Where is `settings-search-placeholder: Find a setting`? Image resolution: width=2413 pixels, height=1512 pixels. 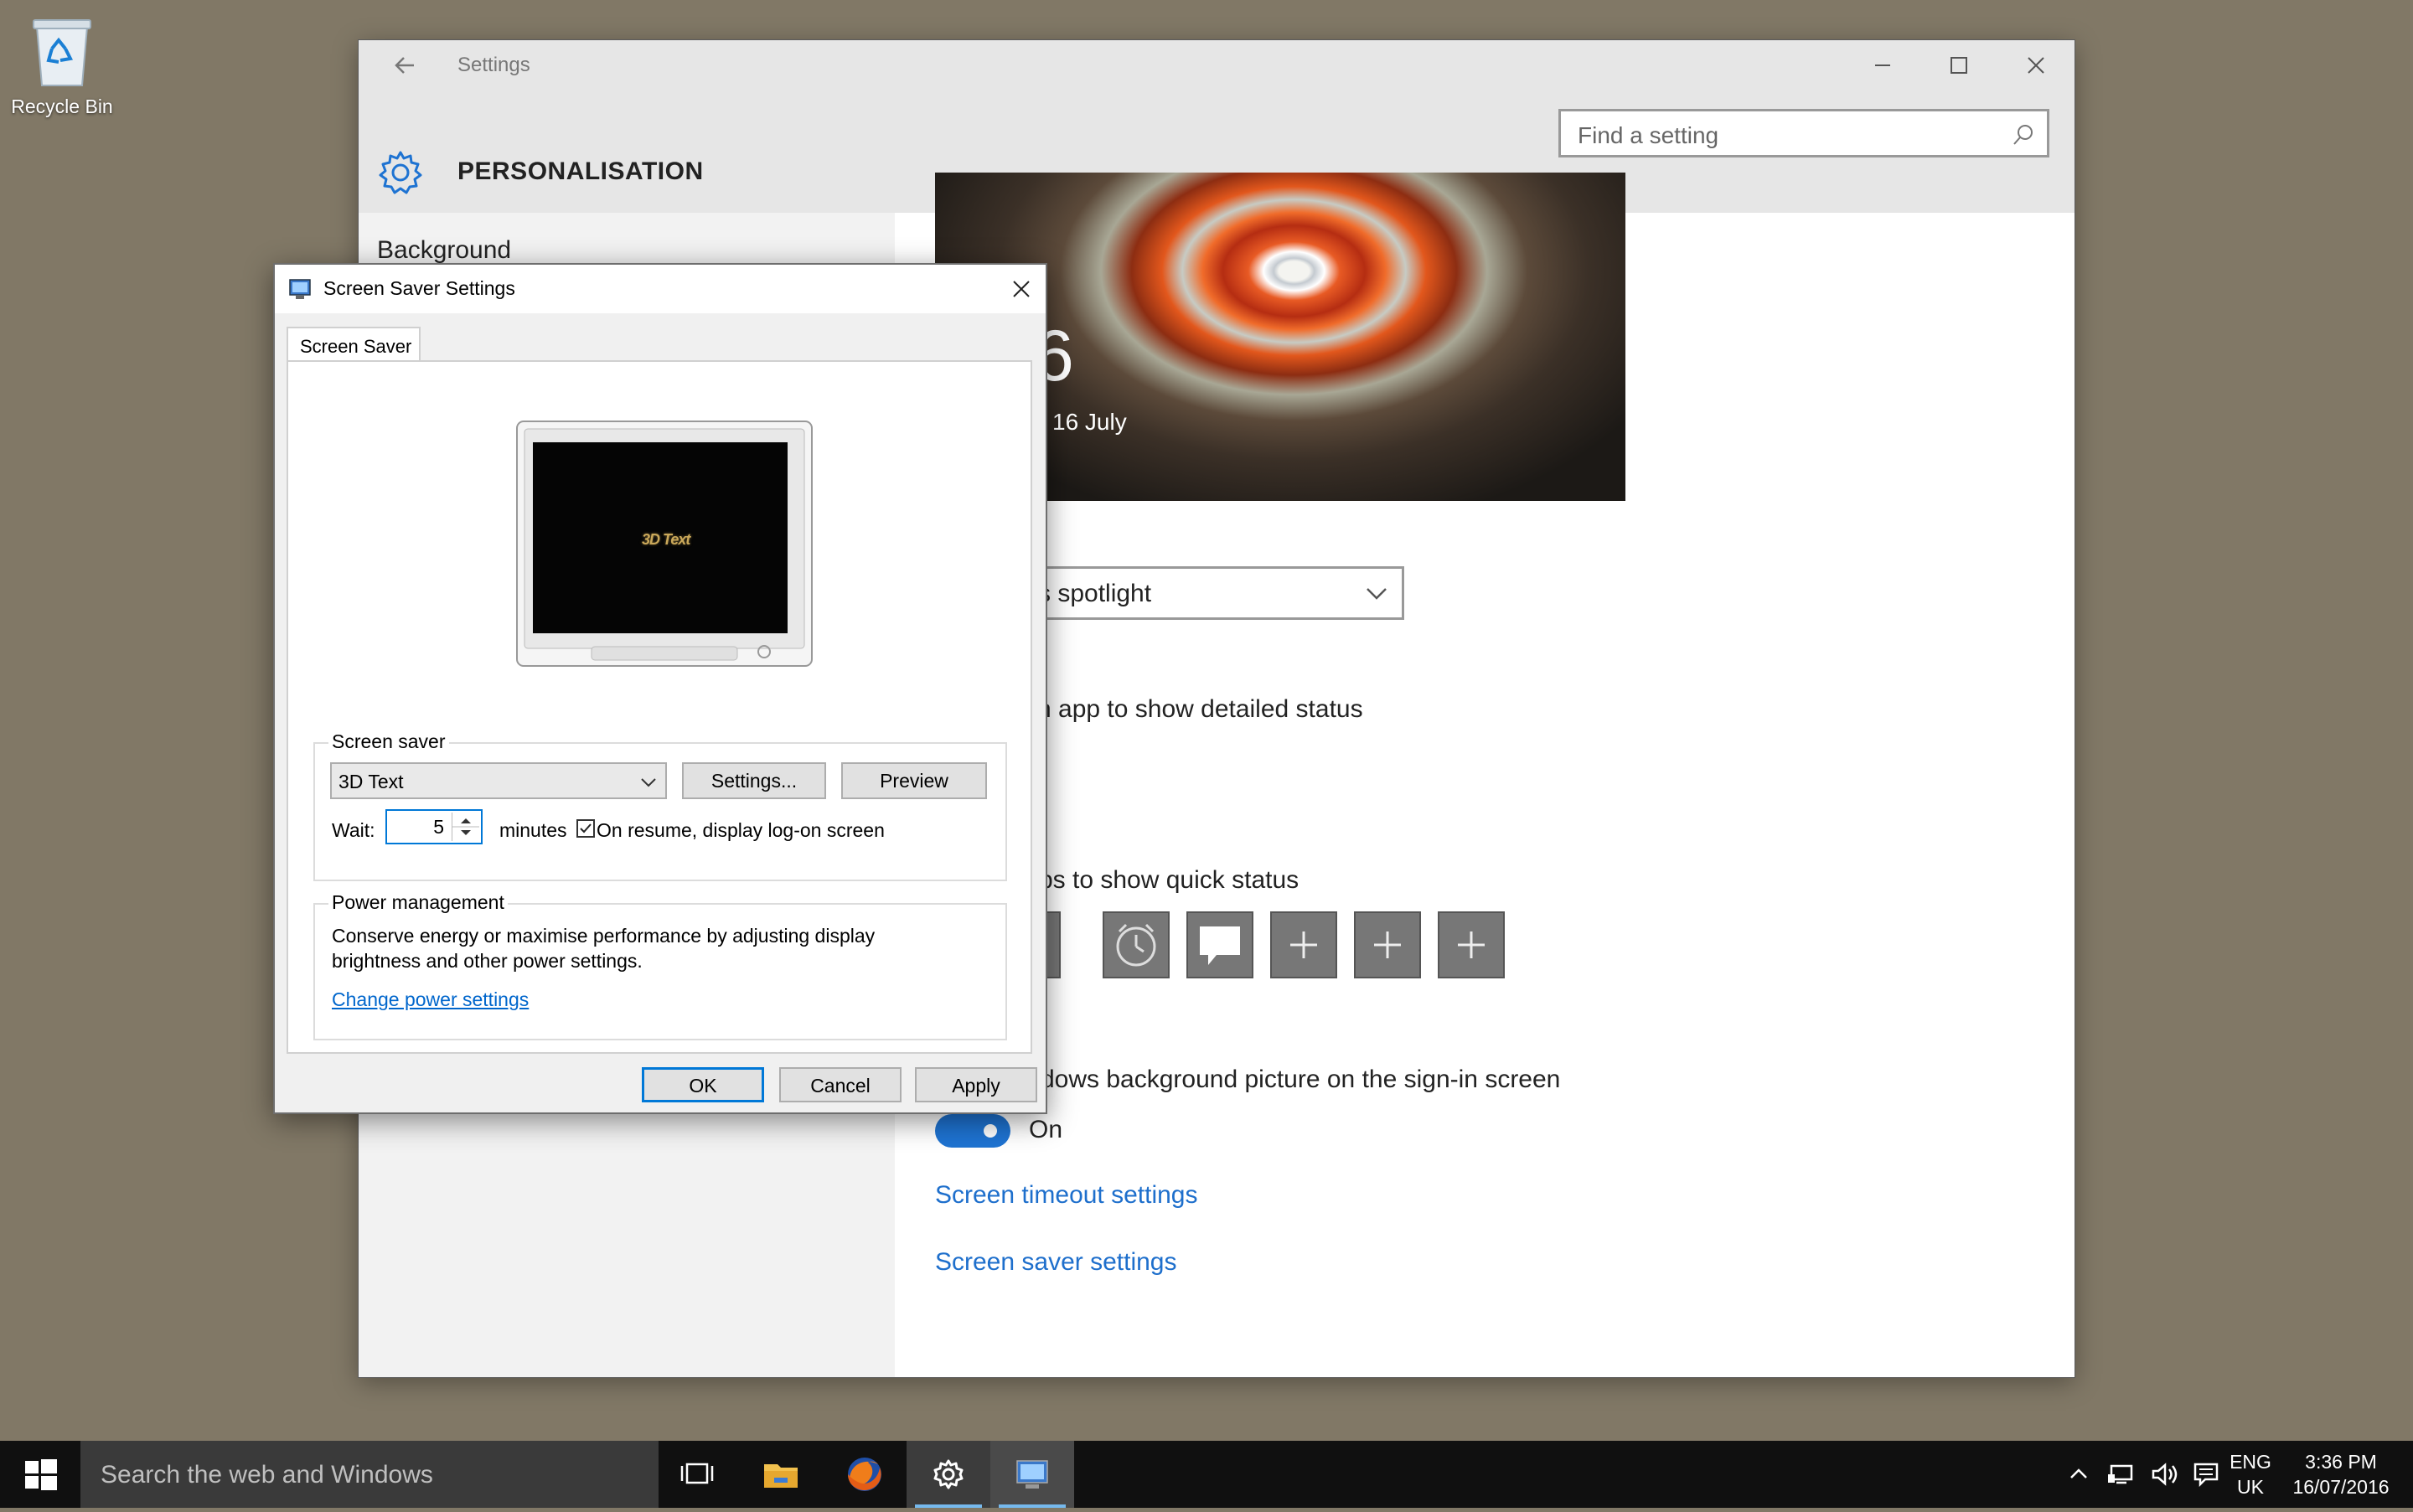
settings-search-placeholder: Find a setting is located at coordinates (1648, 135).